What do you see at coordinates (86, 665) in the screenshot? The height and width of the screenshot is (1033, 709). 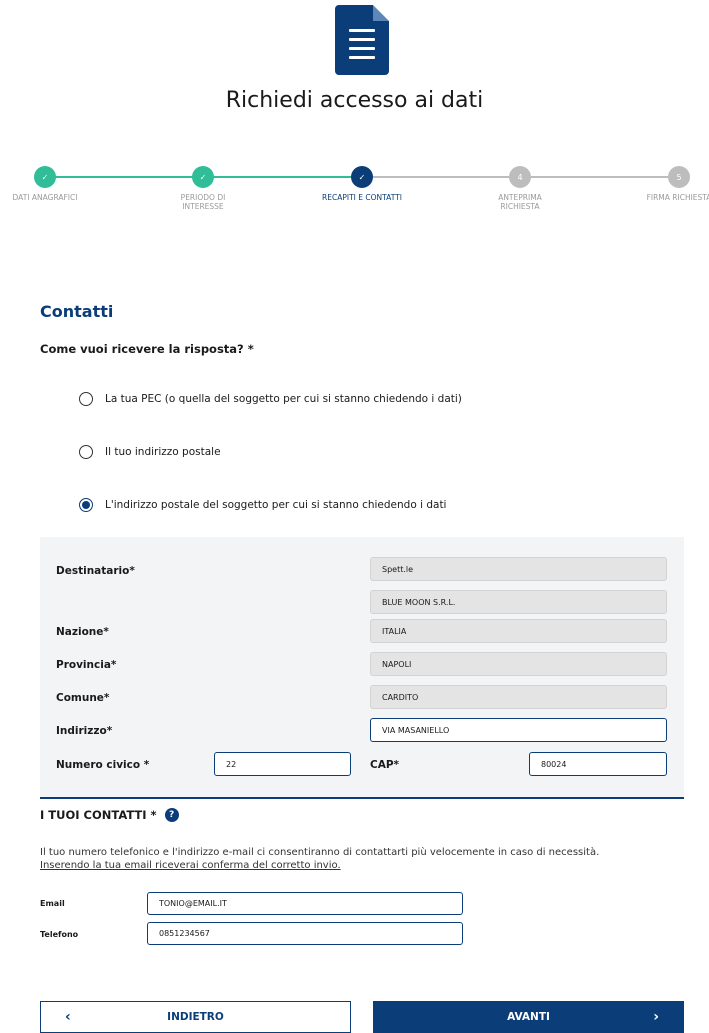 I see `province-label: Provincia*` at bounding box center [86, 665].